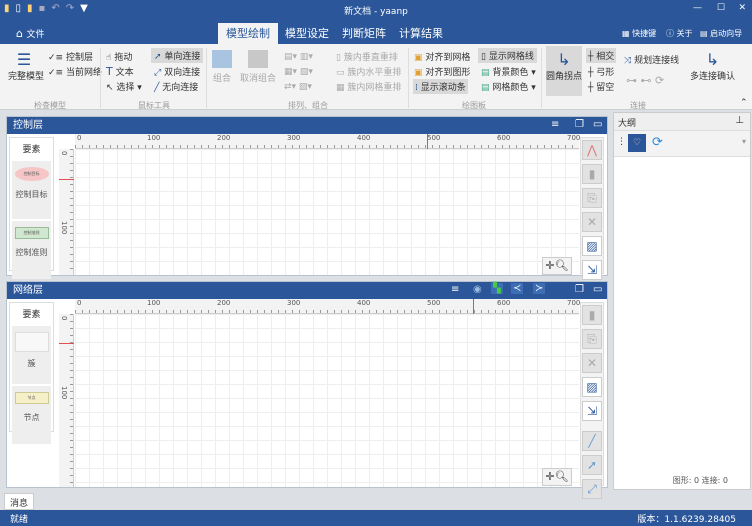  Describe the element at coordinates (721, 33) in the screenshot. I see `wizard-button: ▤ 启动向导` at that location.